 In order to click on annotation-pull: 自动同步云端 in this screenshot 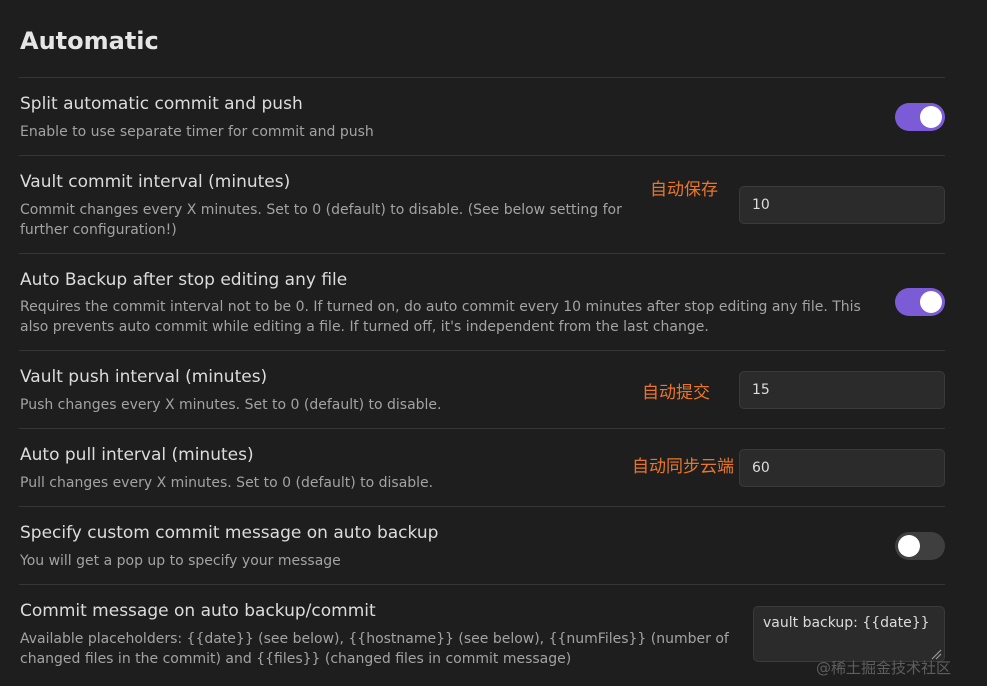, I will do `click(683, 467)`.